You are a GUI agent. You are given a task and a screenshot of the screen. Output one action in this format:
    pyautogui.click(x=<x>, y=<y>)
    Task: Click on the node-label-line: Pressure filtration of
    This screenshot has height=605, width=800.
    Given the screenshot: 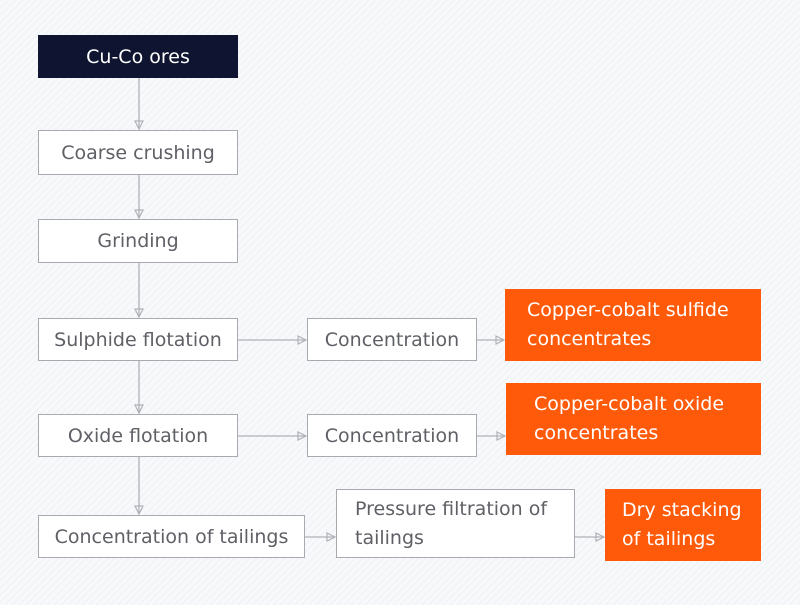 What is the action you would take?
    pyautogui.click(x=451, y=508)
    